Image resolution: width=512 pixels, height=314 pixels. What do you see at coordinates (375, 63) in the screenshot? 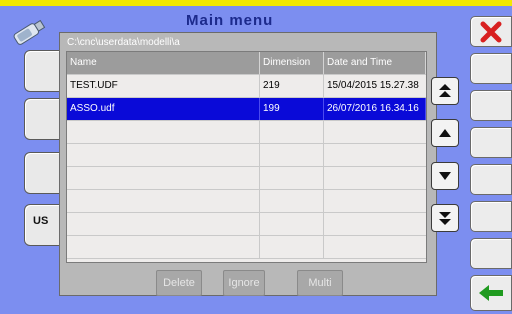
I see `column-header-datetime: Date and Time` at bounding box center [375, 63].